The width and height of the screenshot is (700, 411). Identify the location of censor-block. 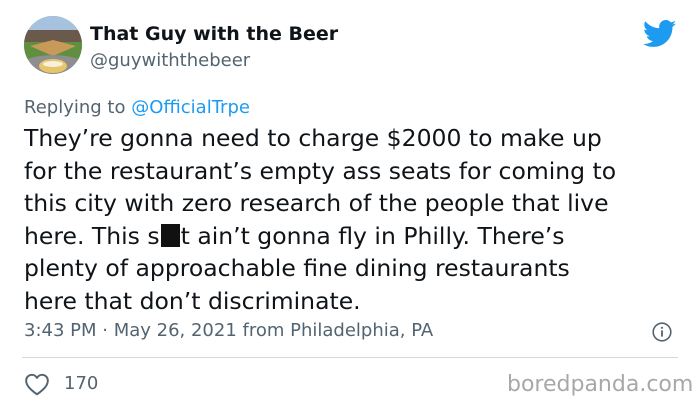
(170, 235).